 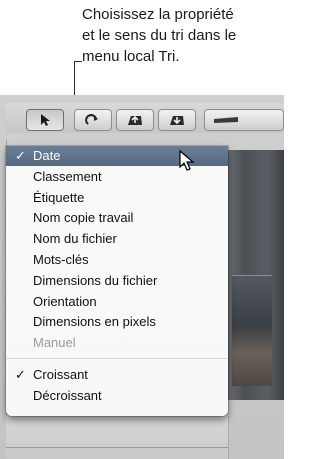 I want to click on menu-item-dimensions-du-fichier: Dimensions du fichier, so click(x=117, y=281).